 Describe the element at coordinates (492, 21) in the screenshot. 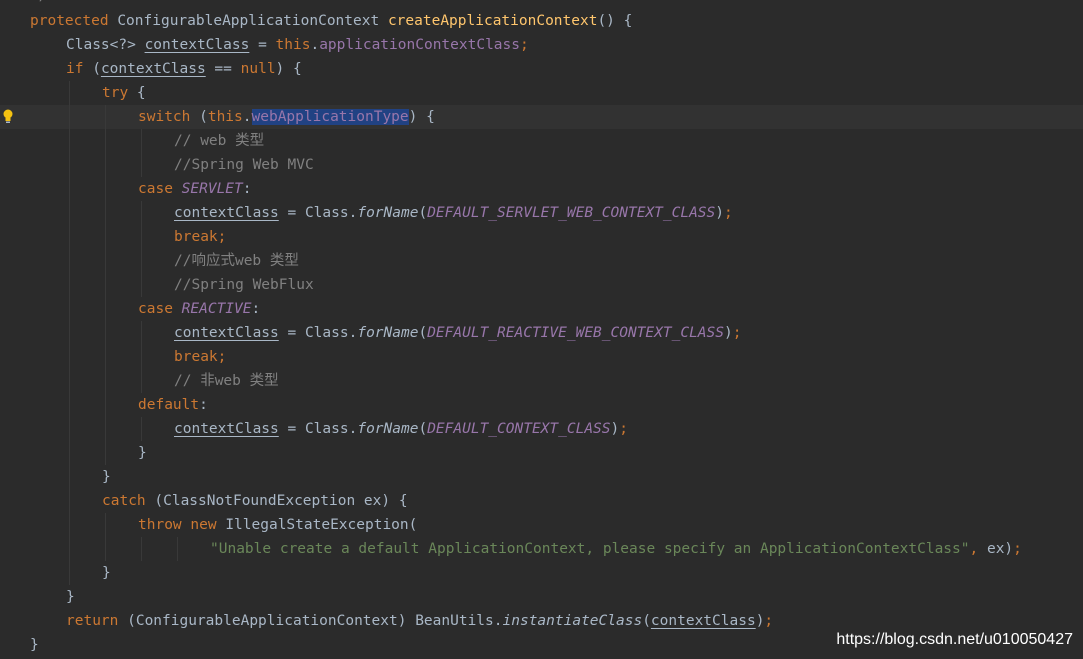

I see `code-token: createApplicationContext` at that location.